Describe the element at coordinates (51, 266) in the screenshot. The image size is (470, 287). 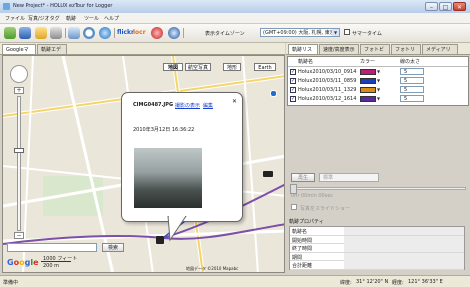
I see `scale-meters: 200 m` at that location.